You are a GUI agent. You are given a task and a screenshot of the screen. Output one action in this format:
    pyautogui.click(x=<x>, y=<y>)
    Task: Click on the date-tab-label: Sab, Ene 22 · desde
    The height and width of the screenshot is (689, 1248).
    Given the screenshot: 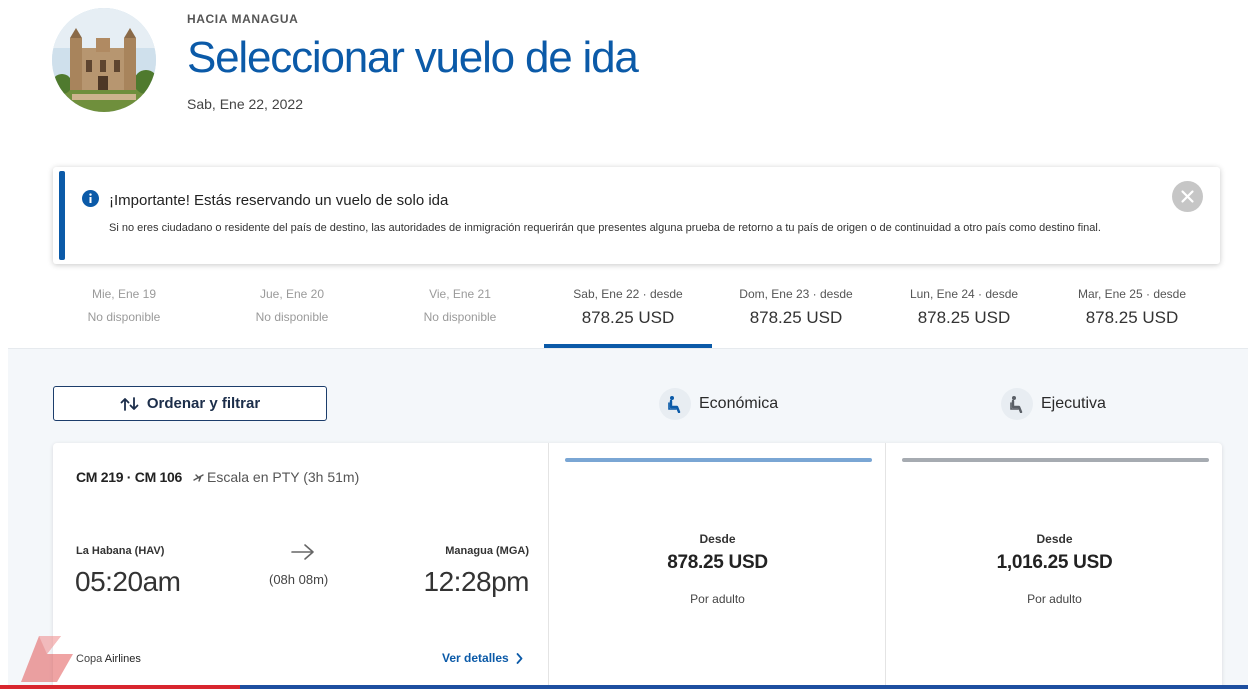 What is the action you would take?
    pyautogui.click(x=628, y=294)
    